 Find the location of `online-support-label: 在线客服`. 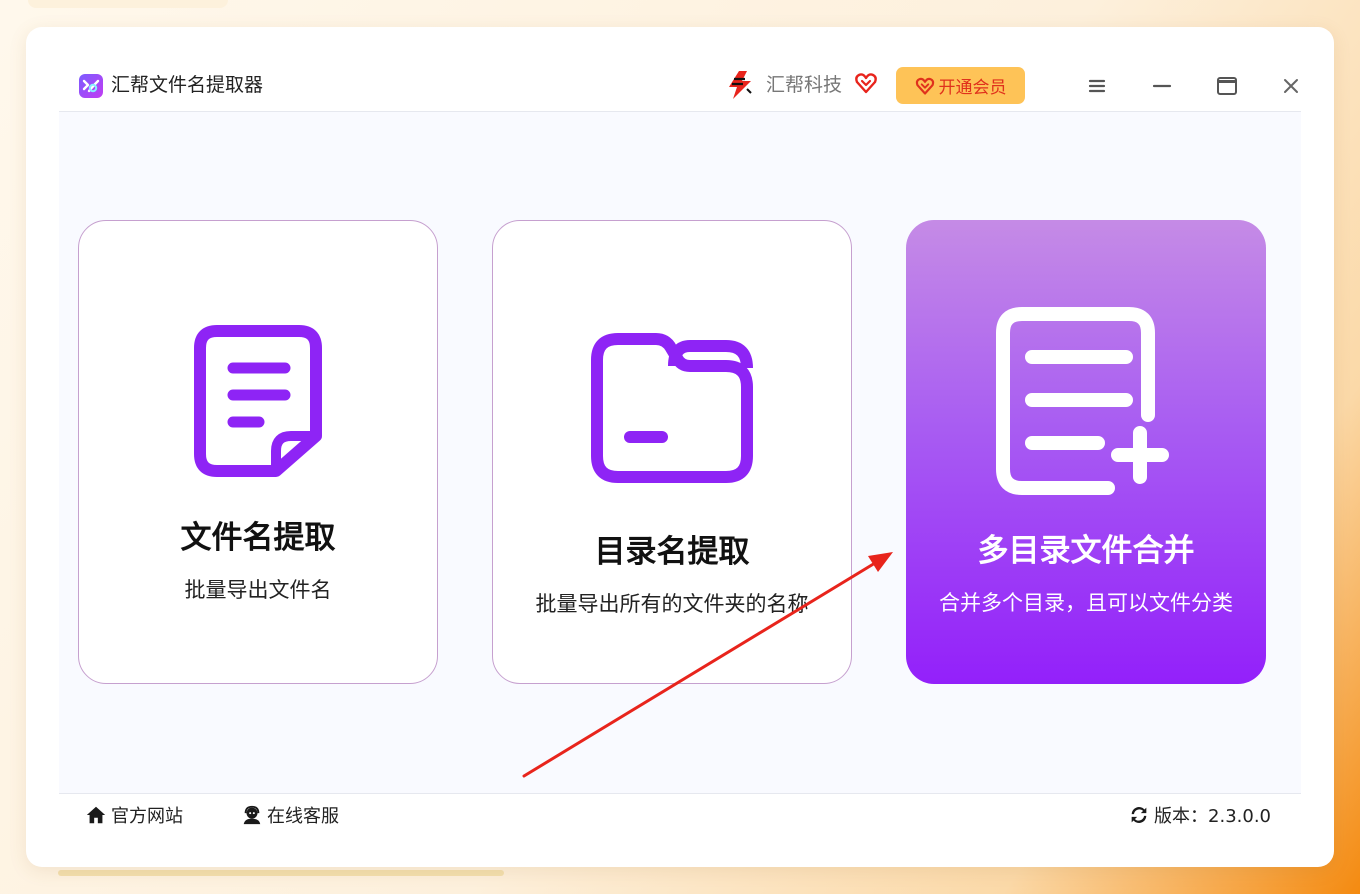

online-support-label: 在线客服 is located at coordinates (303, 816).